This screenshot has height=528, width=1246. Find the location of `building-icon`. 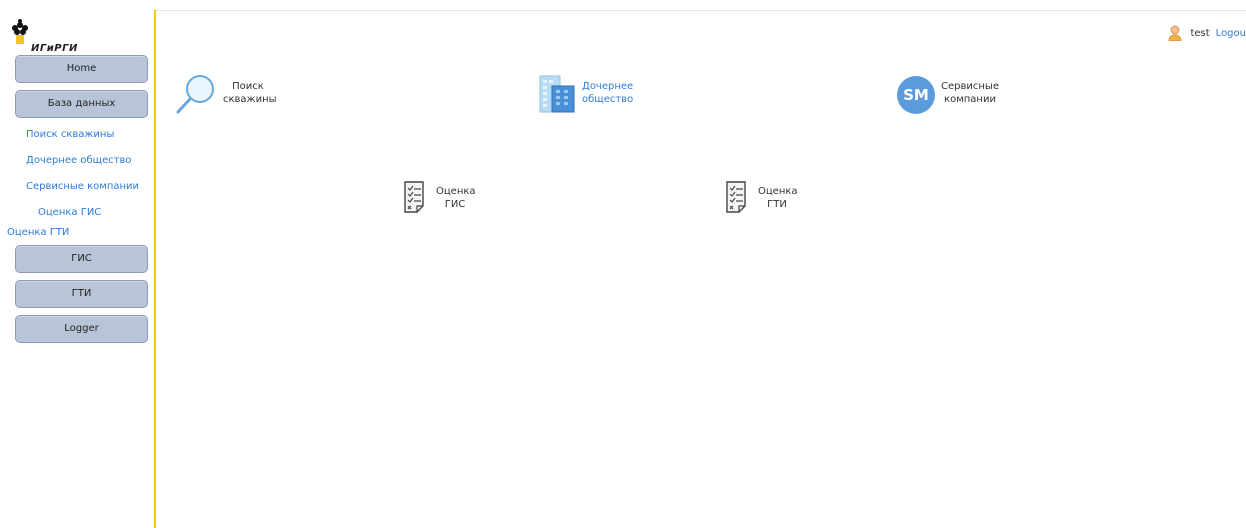

building-icon is located at coordinates (557, 94).